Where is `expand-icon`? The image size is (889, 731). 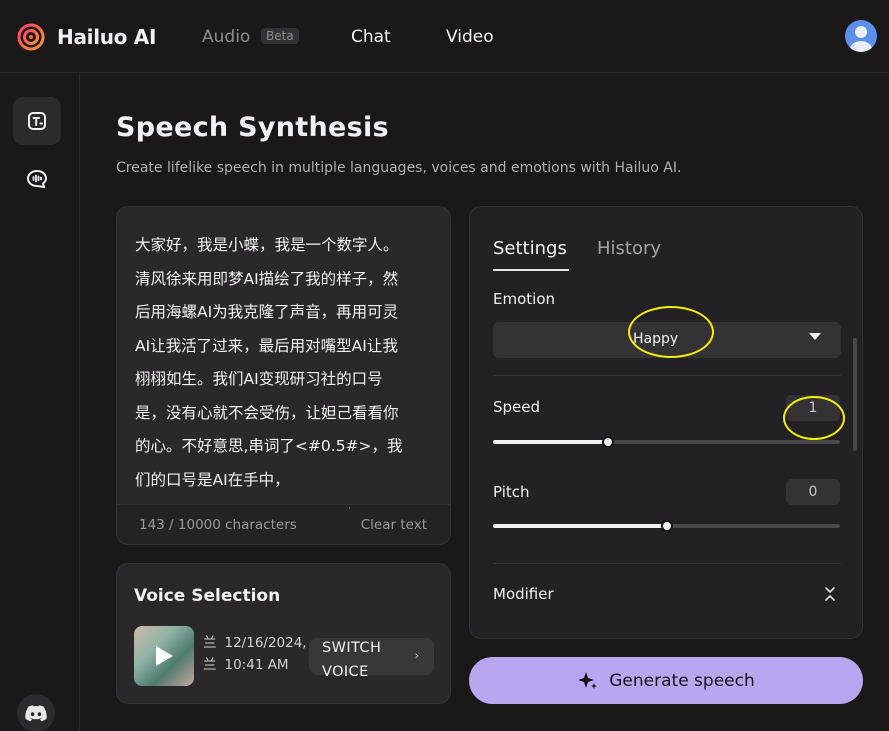
expand-icon is located at coordinates (830, 594).